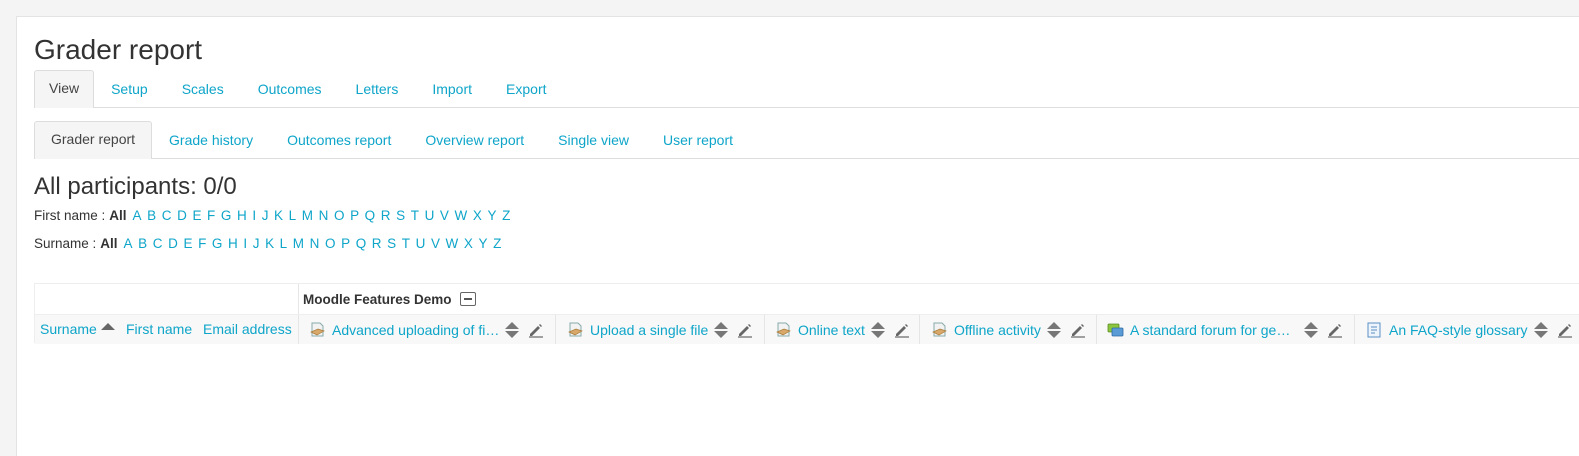  I want to click on firstname-initial-f: F, so click(211, 215).